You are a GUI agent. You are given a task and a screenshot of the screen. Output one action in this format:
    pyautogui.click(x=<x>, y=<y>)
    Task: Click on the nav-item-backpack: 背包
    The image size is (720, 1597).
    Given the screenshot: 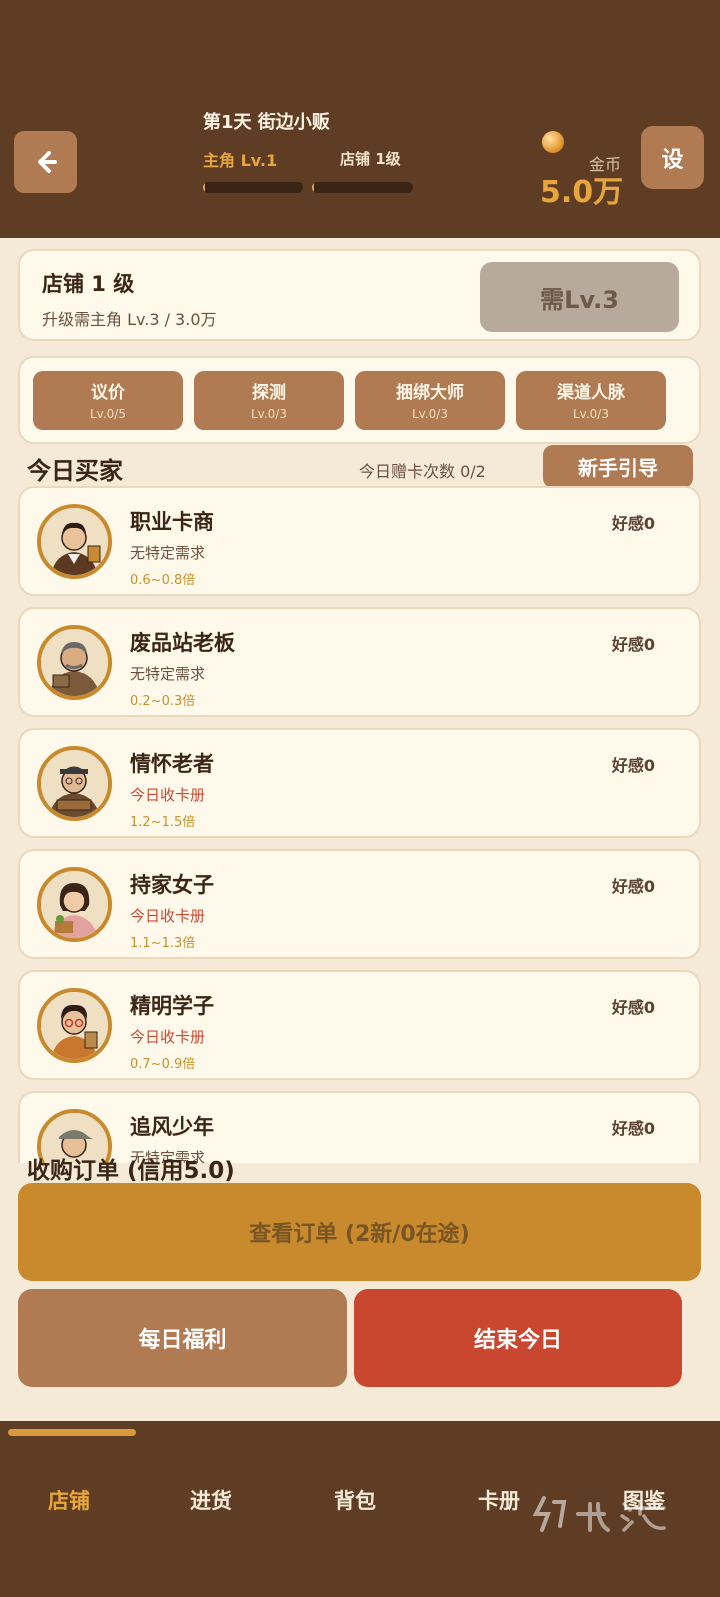 What is the action you would take?
    pyautogui.click(x=355, y=1500)
    